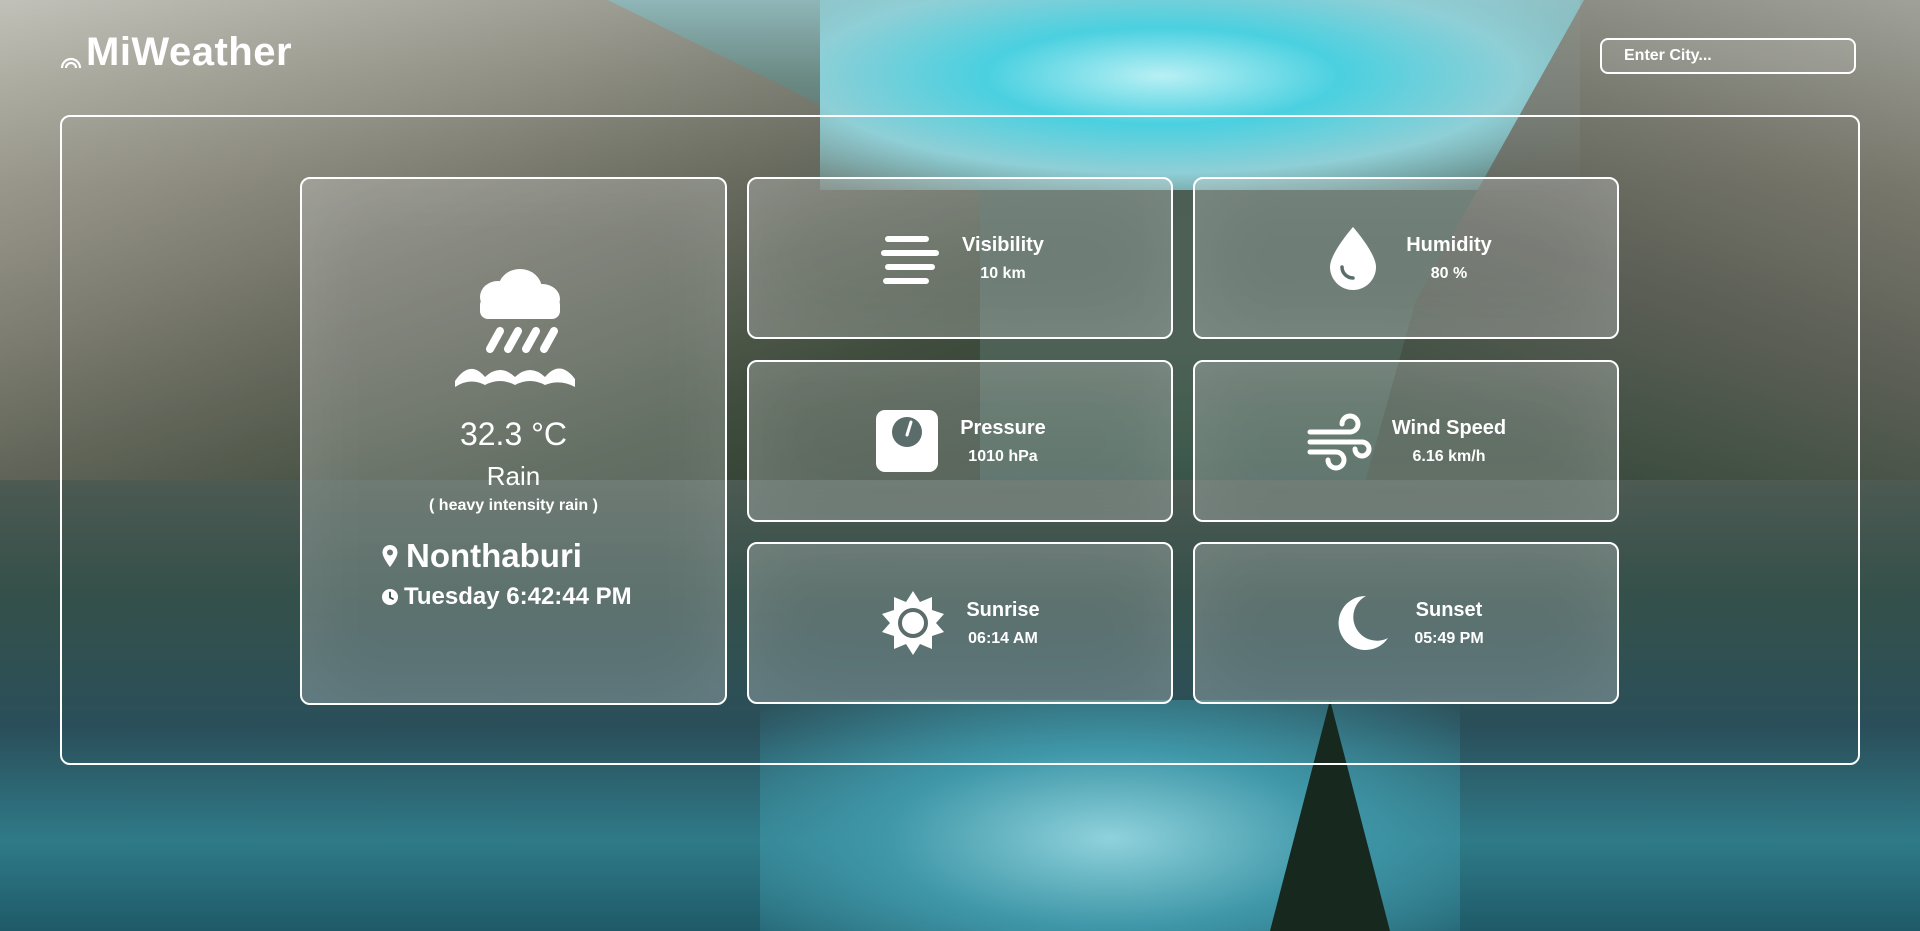 The width and height of the screenshot is (1920, 931). Describe the element at coordinates (390, 556) in the screenshot. I see `location-pin-icon` at that location.